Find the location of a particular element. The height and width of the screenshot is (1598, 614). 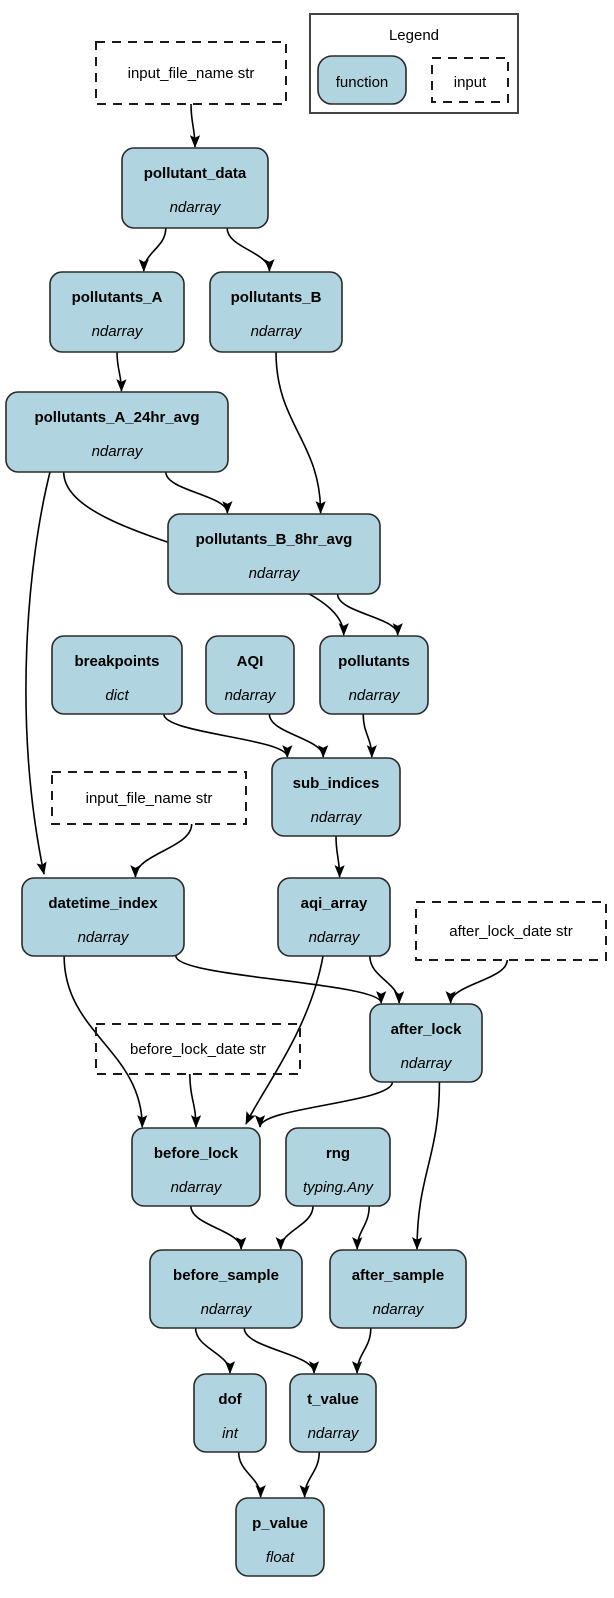

node-pollutants: pollutants ndarray is located at coordinates (374, 675).